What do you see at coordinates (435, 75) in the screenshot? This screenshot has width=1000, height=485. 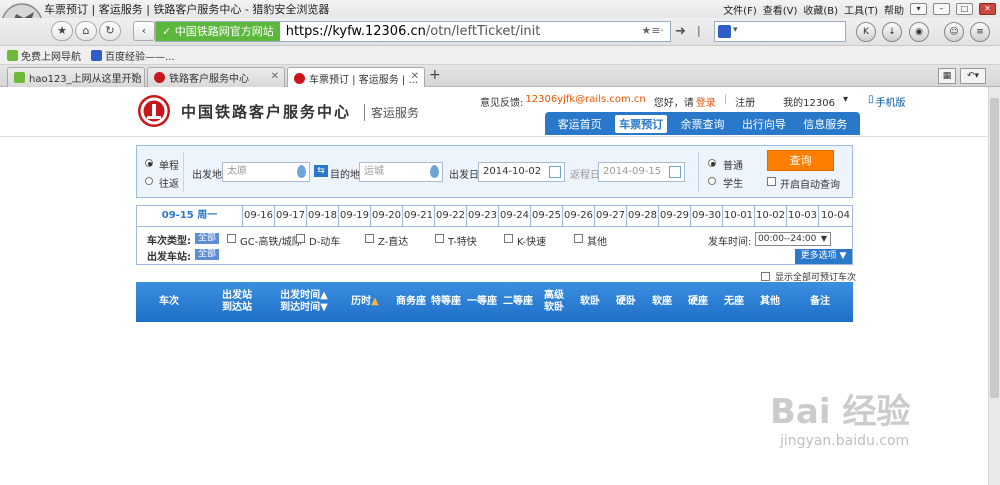 I see `new-tab-button: +` at bounding box center [435, 75].